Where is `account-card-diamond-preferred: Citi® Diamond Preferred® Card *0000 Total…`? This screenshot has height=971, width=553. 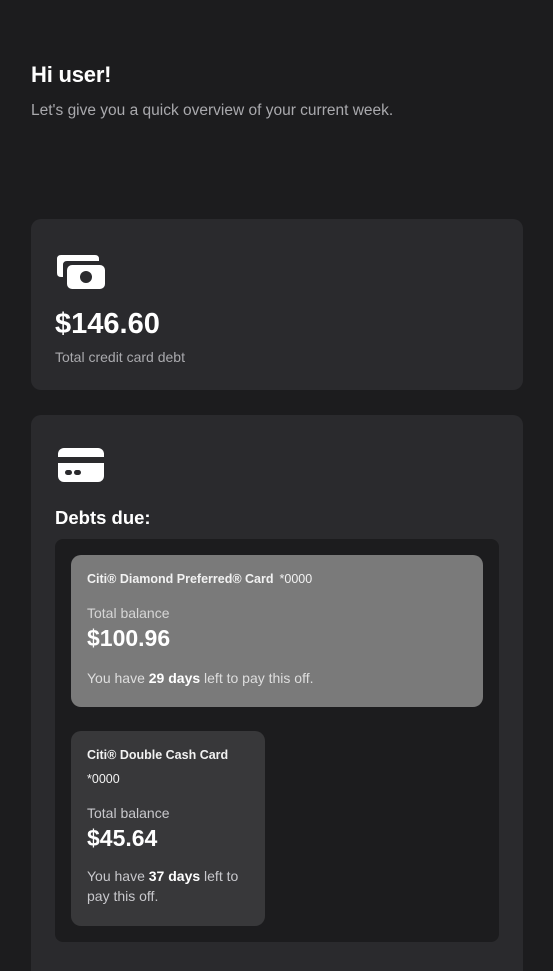
account-card-diamond-preferred: Citi® Diamond Preferred® Card *0000 Total… is located at coordinates (277, 631).